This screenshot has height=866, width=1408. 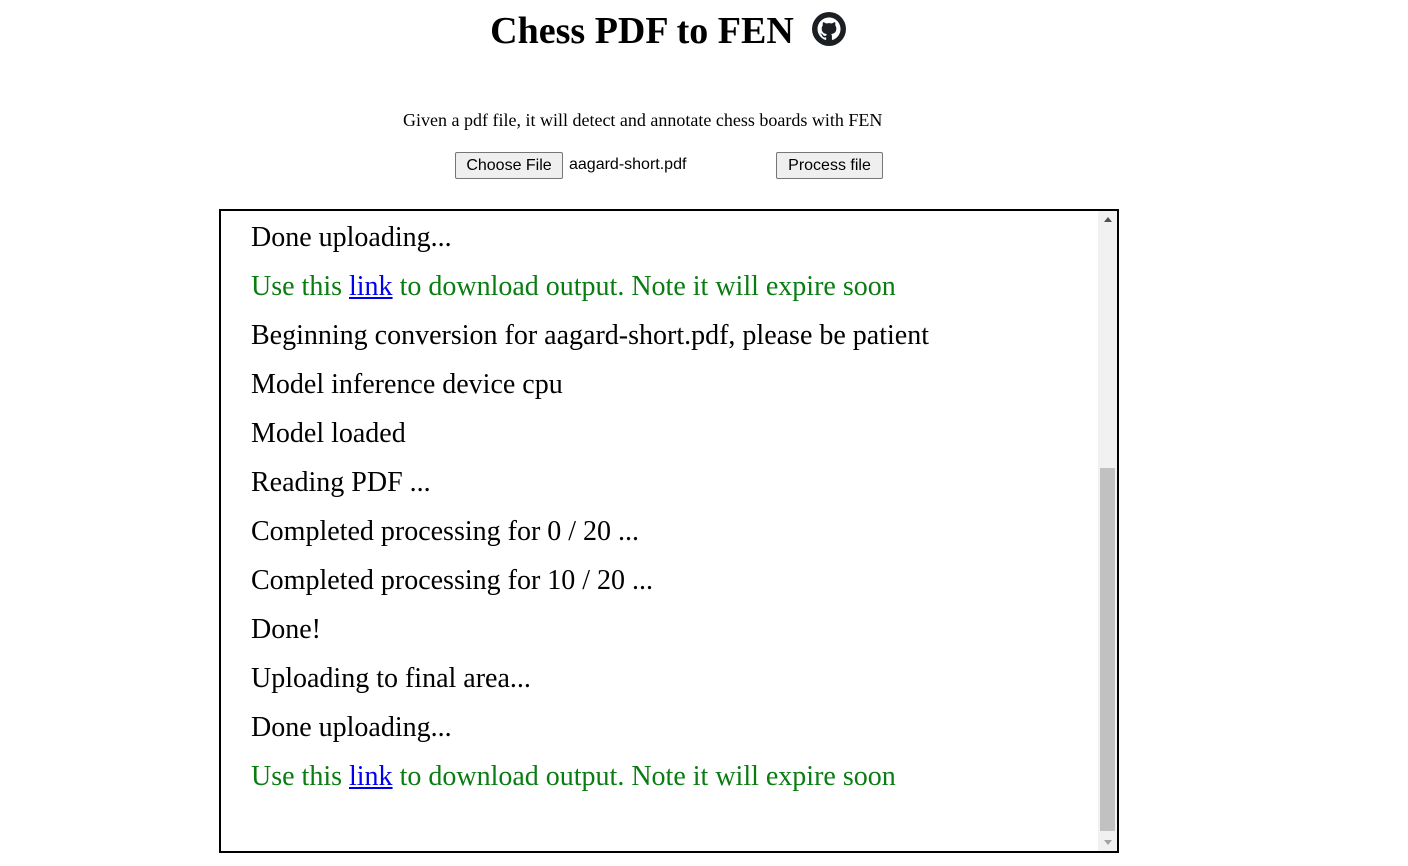 I want to click on scroll-thumb, so click(x=1107, y=649).